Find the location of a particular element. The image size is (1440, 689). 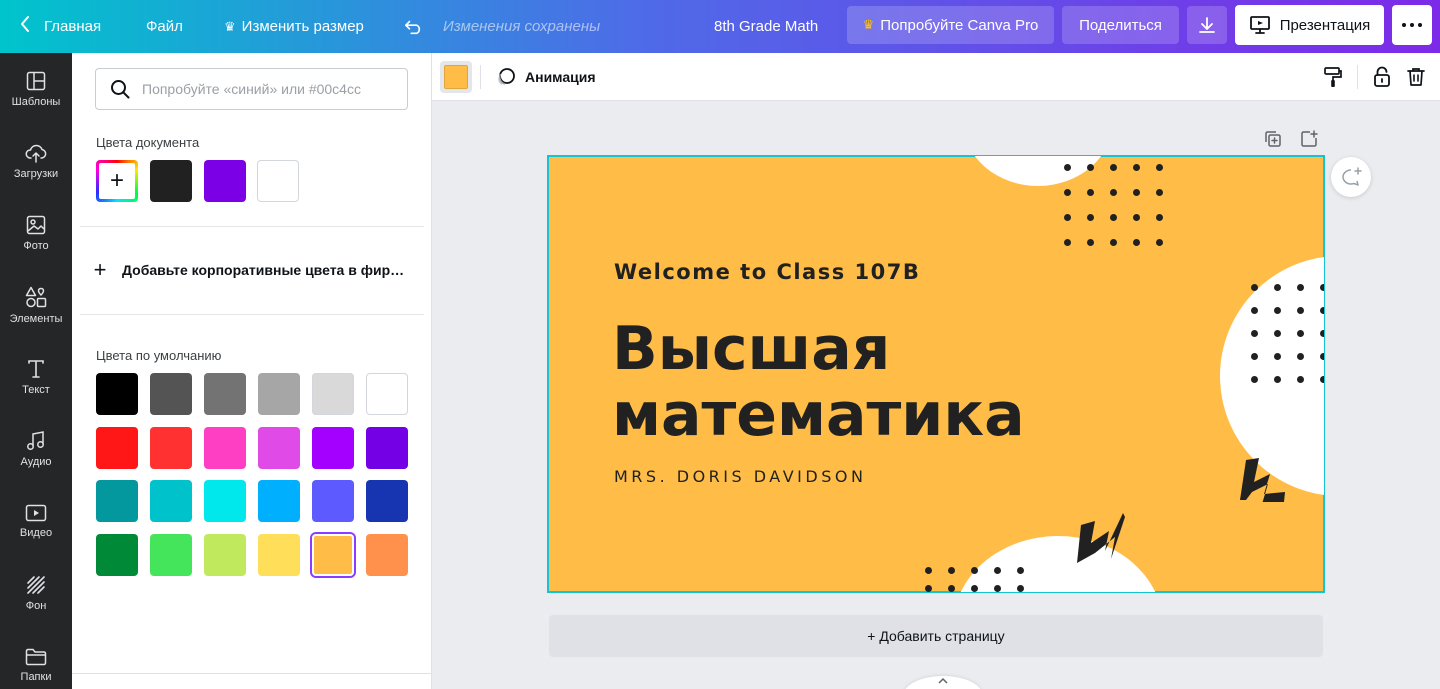

try-pro-button: ♛ Попробуйте Canva Pro is located at coordinates (950, 25).